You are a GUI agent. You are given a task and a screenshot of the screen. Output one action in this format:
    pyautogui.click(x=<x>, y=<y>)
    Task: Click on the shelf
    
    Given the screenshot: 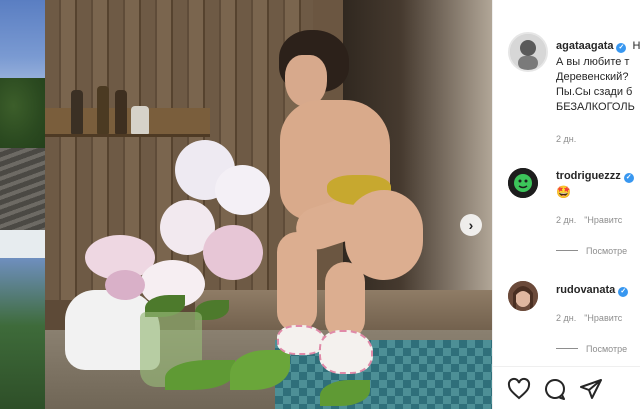 What is the action you would take?
    pyautogui.click(x=127, y=111)
    